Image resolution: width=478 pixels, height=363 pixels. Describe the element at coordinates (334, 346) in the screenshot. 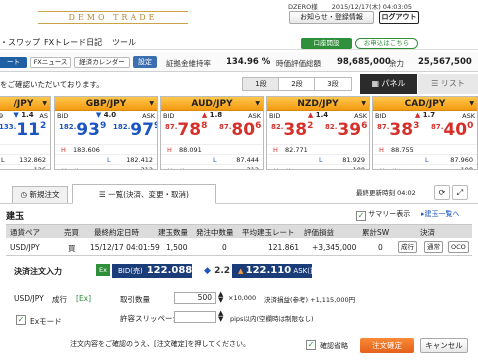

I see `confirm-skip-label: 確認省略` at that location.